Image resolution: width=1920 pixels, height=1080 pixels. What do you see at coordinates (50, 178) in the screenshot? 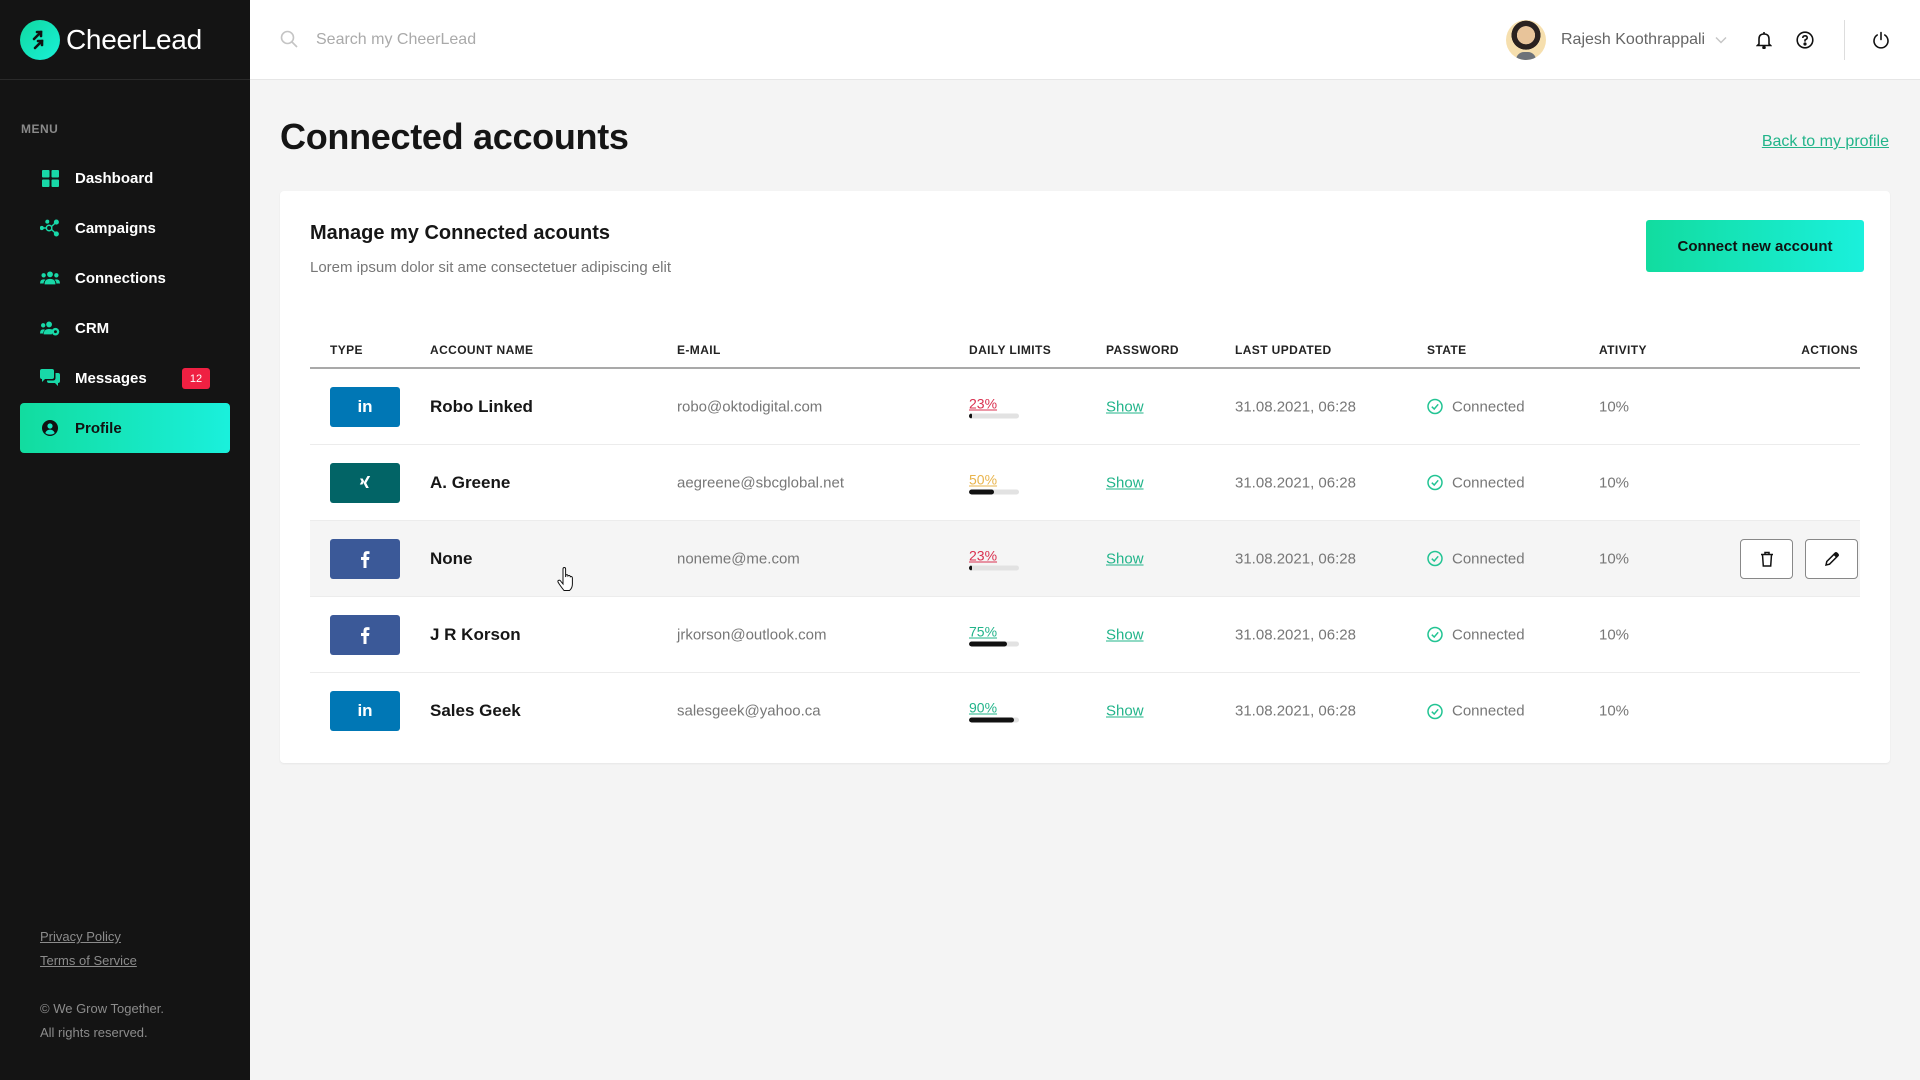
I see `dashboard-grid-icon` at bounding box center [50, 178].